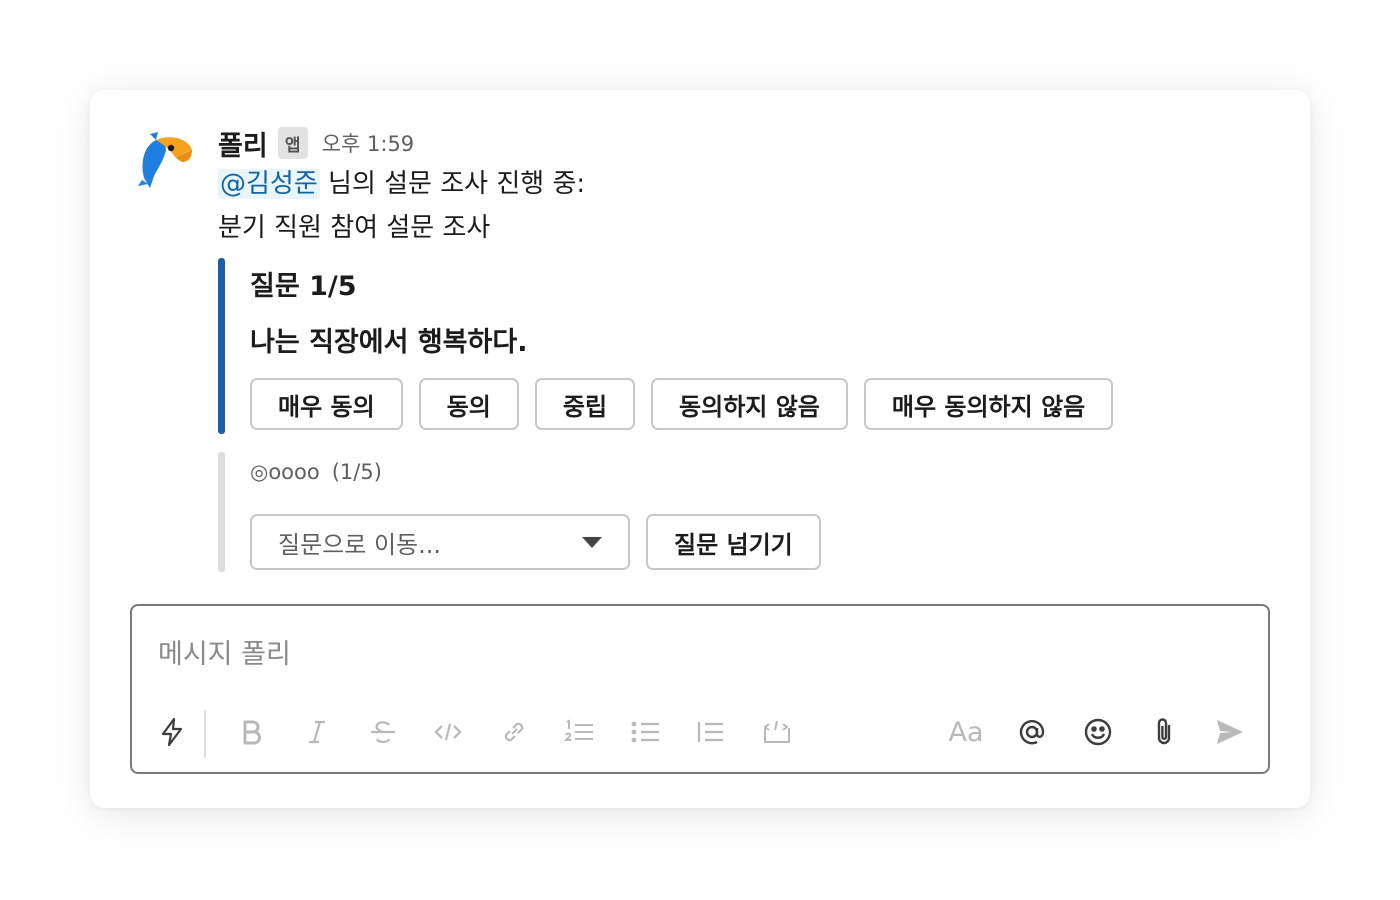  I want to click on progress-count: (1/5), so click(356, 472).